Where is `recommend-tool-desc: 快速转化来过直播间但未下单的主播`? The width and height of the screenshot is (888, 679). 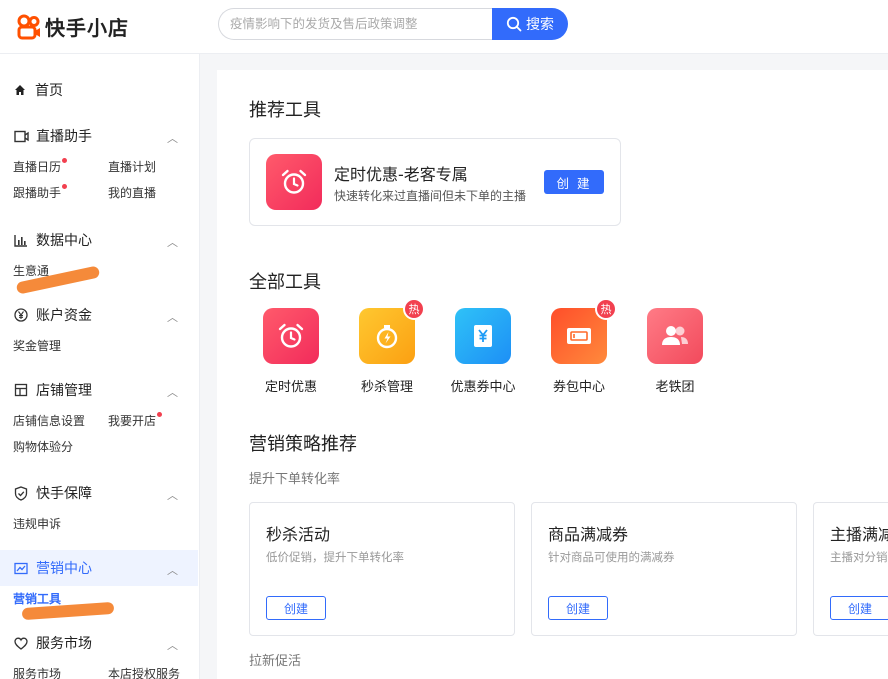
recommend-tool-desc: 快速转化来过直播间但未下单的主播 is located at coordinates (430, 196).